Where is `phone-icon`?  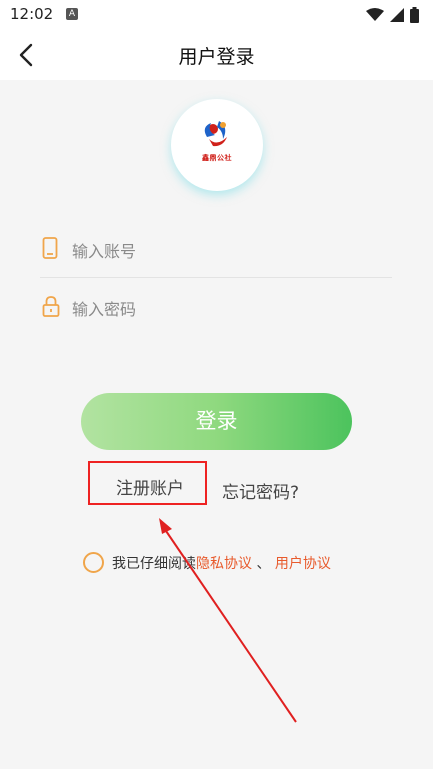 phone-icon is located at coordinates (50, 248).